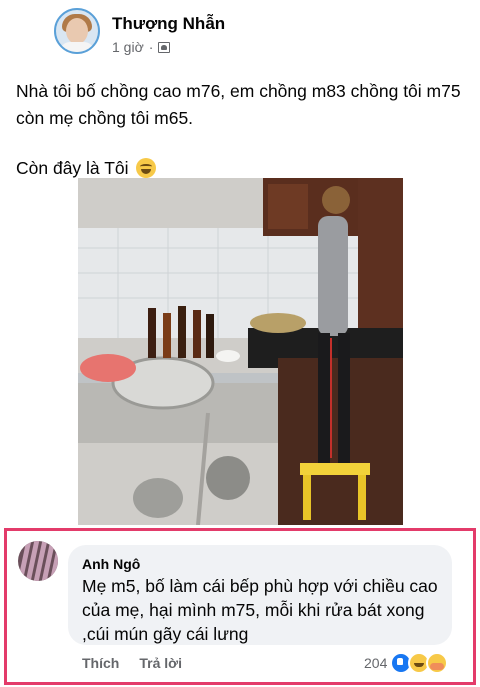  Describe the element at coordinates (146, 168) in the screenshot. I see `laughing-emoji-icon` at that location.